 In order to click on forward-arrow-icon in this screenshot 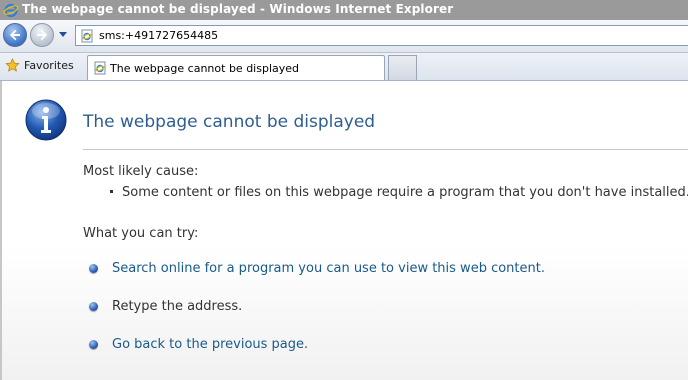, I will do `click(42, 35)`.